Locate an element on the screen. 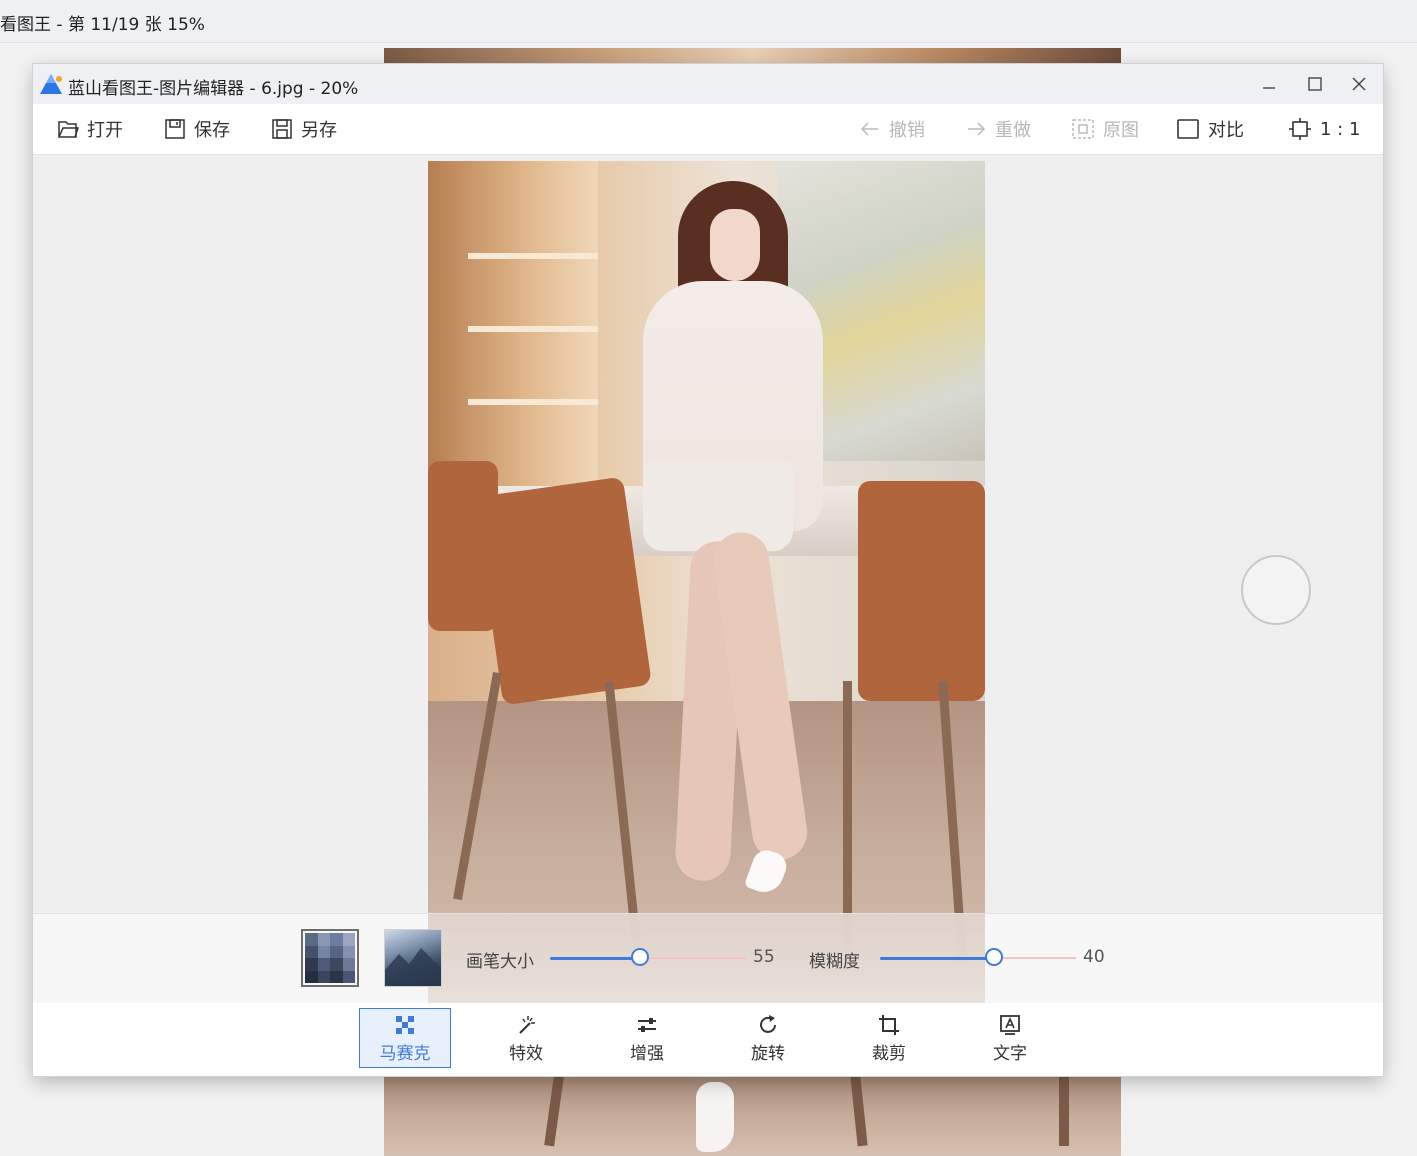  tool-effects: 特效 is located at coordinates (526, 1038).